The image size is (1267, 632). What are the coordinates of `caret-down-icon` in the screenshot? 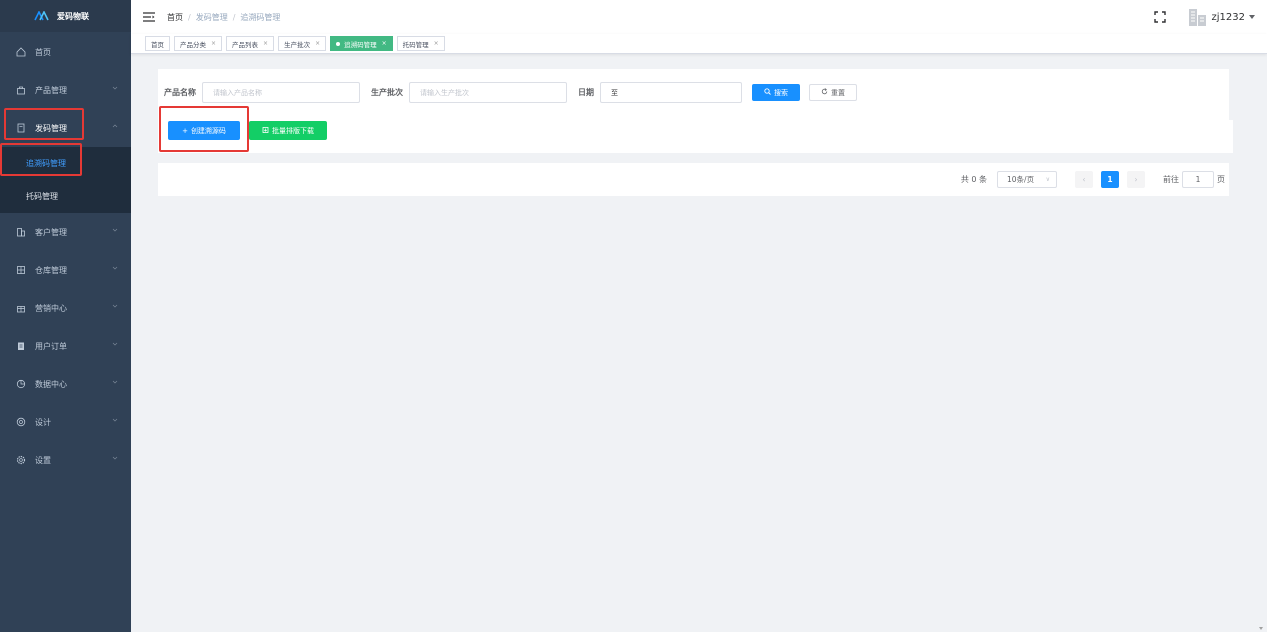 It's located at (1252, 17).